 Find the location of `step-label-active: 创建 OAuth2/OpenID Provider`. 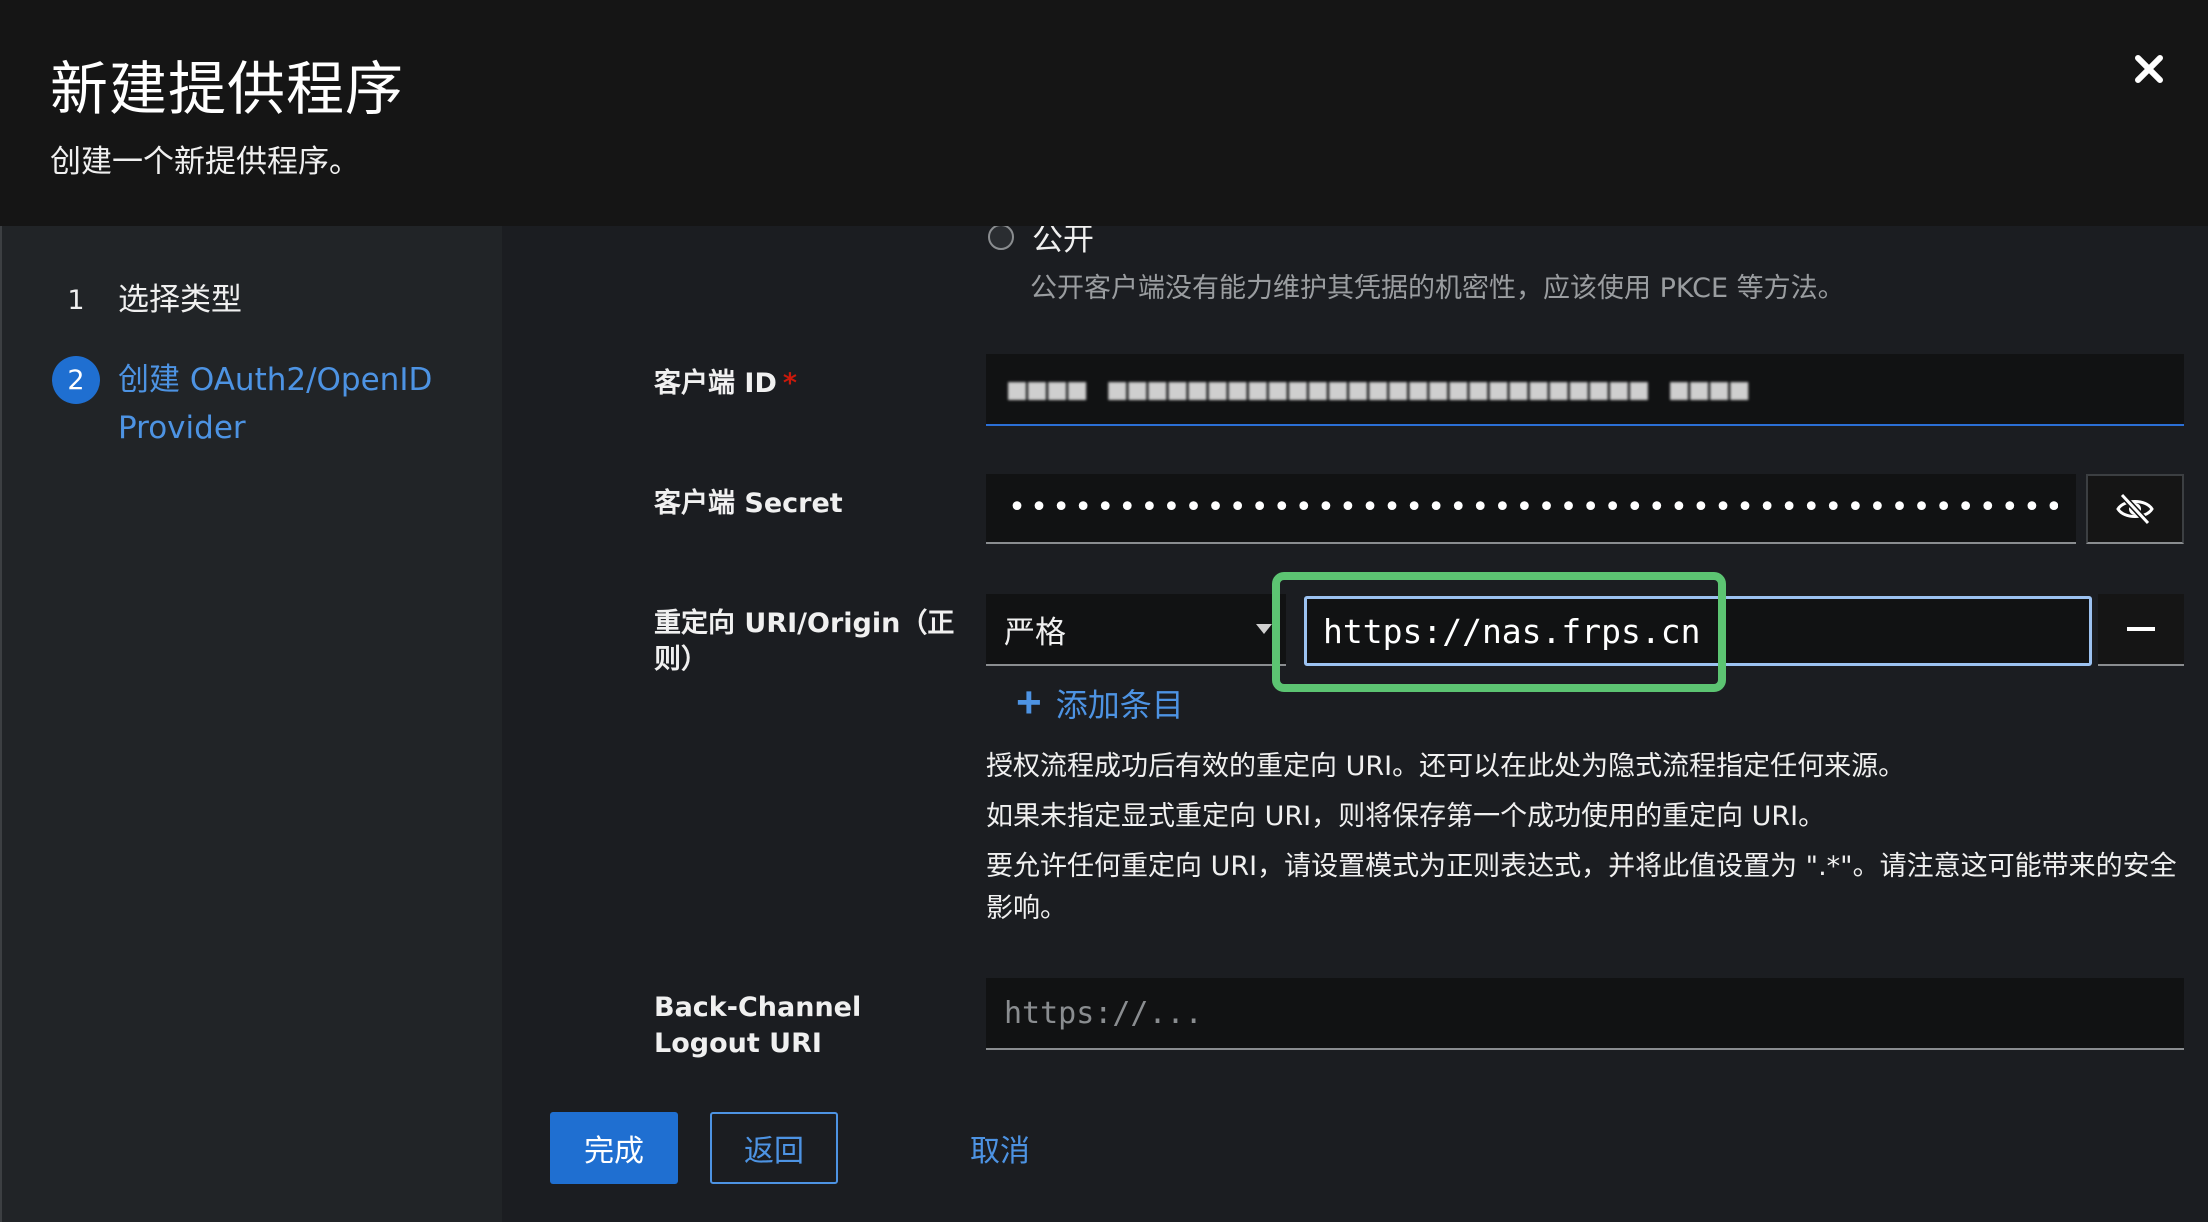

step-label-active: 创建 OAuth2/OpenID Provider is located at coordinates (275, 404).